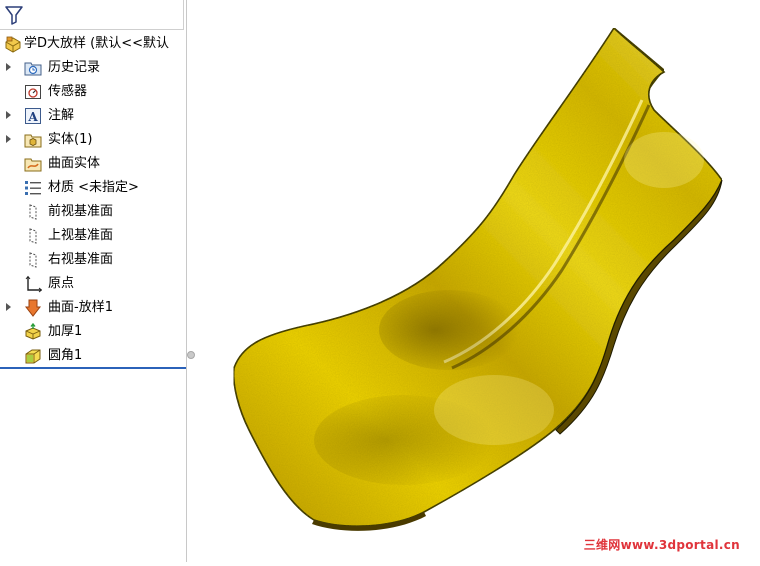 This screenshot has height=566, width=760. Describe the element at coordinates (93, 368) in the screenshot. I see `rollback-bar` at that location.